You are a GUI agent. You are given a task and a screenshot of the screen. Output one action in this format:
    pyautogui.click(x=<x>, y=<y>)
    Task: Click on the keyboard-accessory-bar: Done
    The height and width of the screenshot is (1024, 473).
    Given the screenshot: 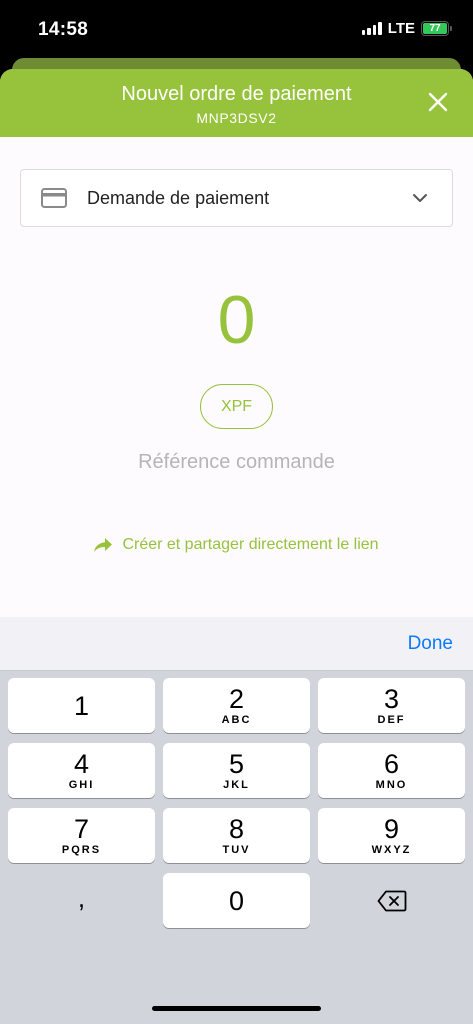 What is the action you would take?
    pyautogui.click(x=236, y=644)
    